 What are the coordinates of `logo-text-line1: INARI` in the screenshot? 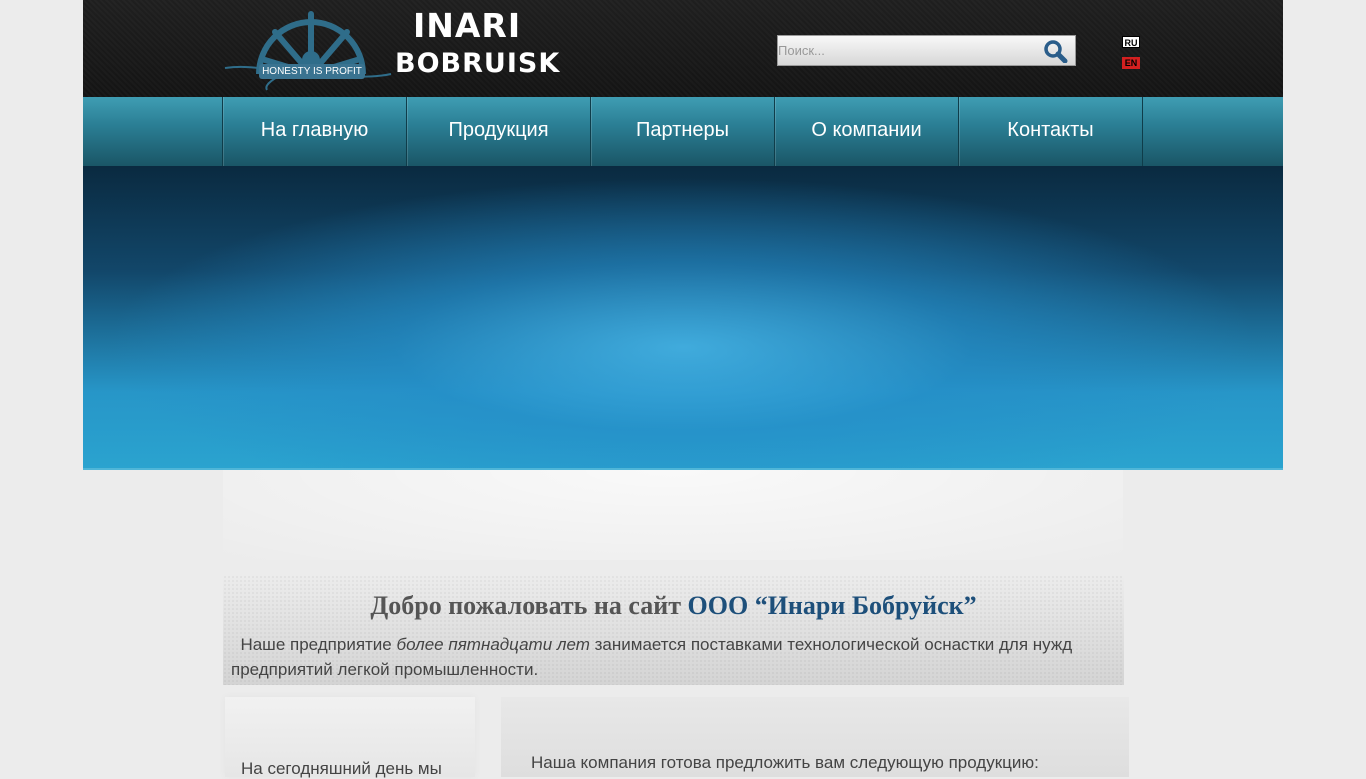 It's located at (467, 25).